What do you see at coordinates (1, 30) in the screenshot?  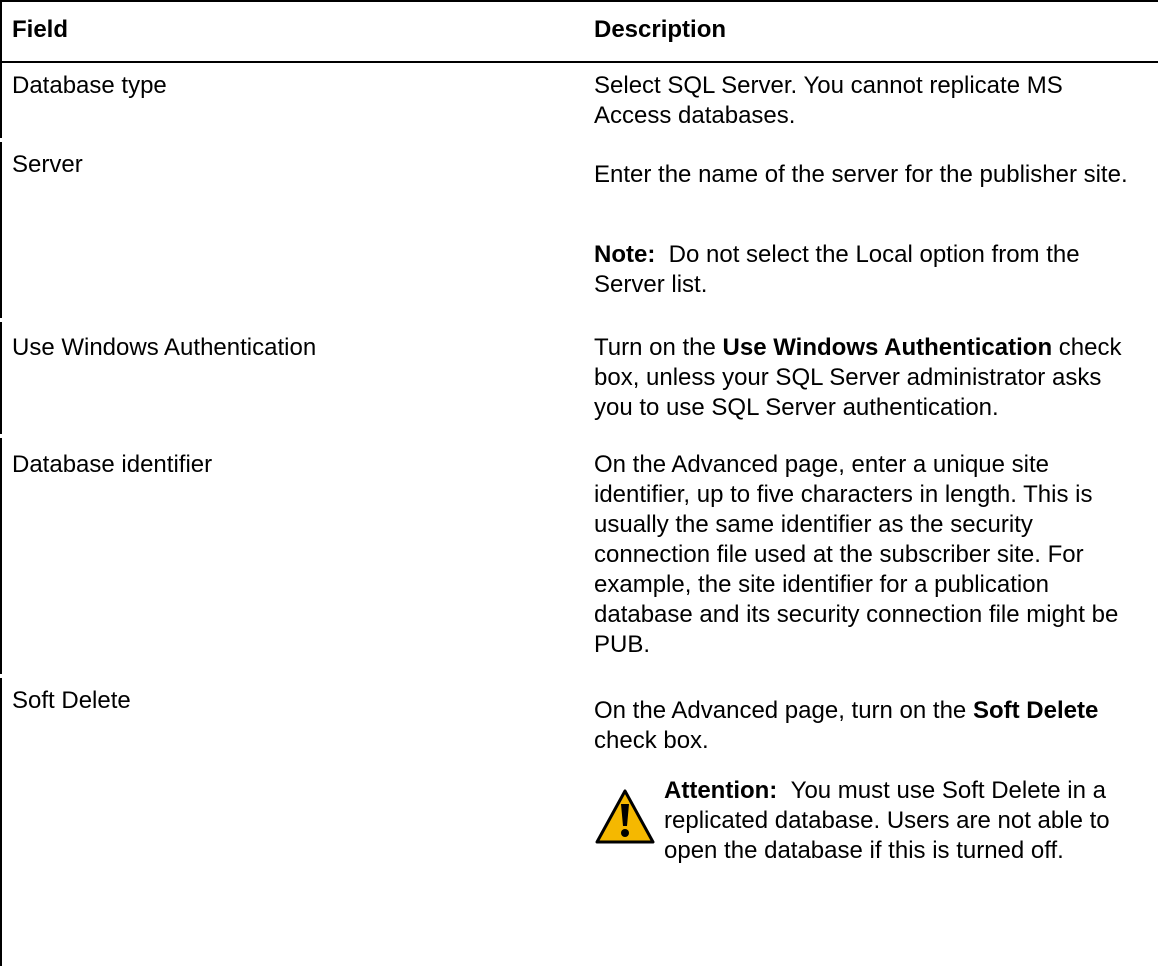 I see `header-left-border` at bounding box center [1, 30].